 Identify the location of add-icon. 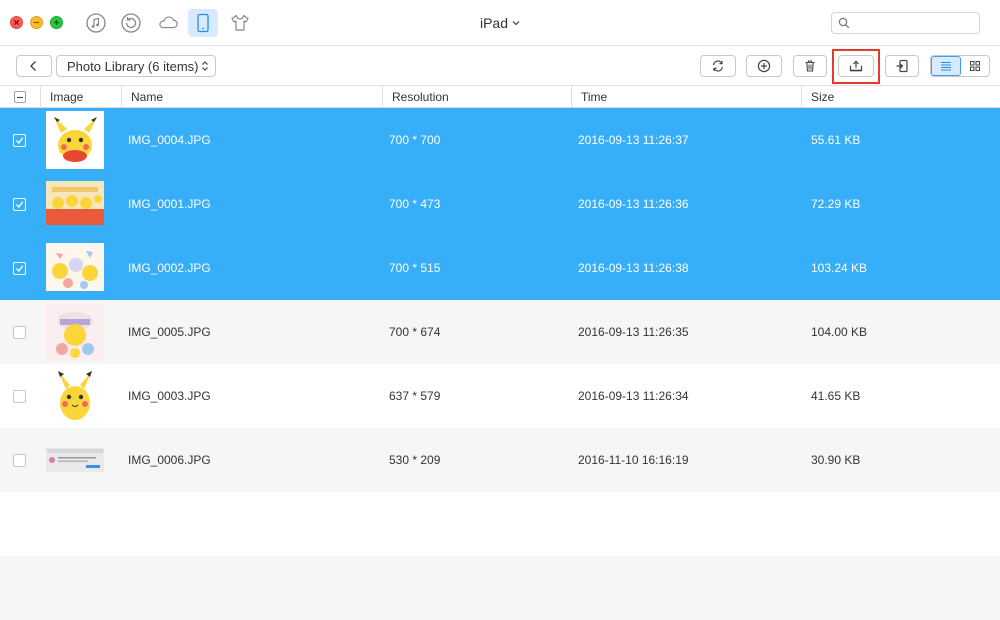
(764, 66).